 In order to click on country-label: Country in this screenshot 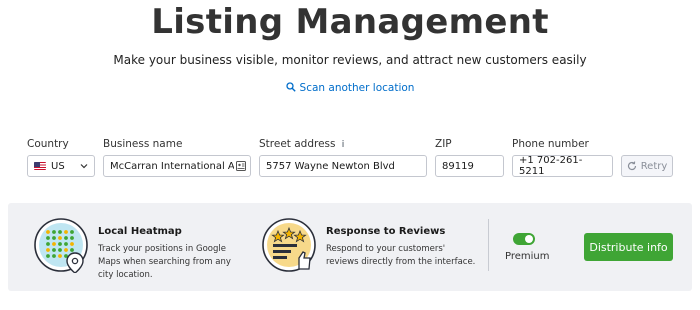, I will do `click(48, 144)`.